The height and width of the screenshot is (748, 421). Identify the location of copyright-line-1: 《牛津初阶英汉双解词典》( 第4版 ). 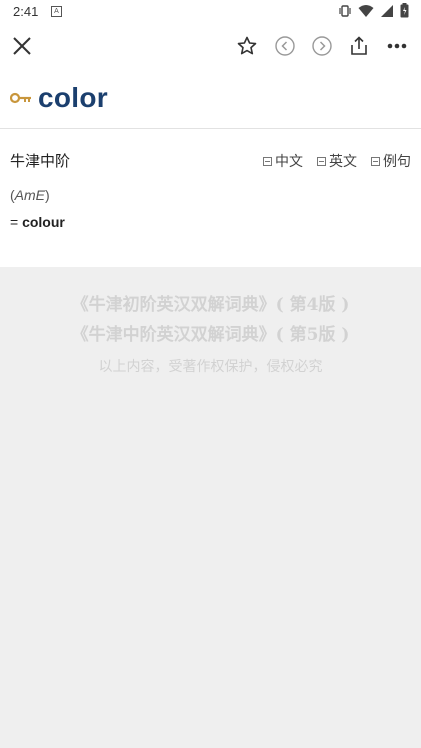
(210, 305).